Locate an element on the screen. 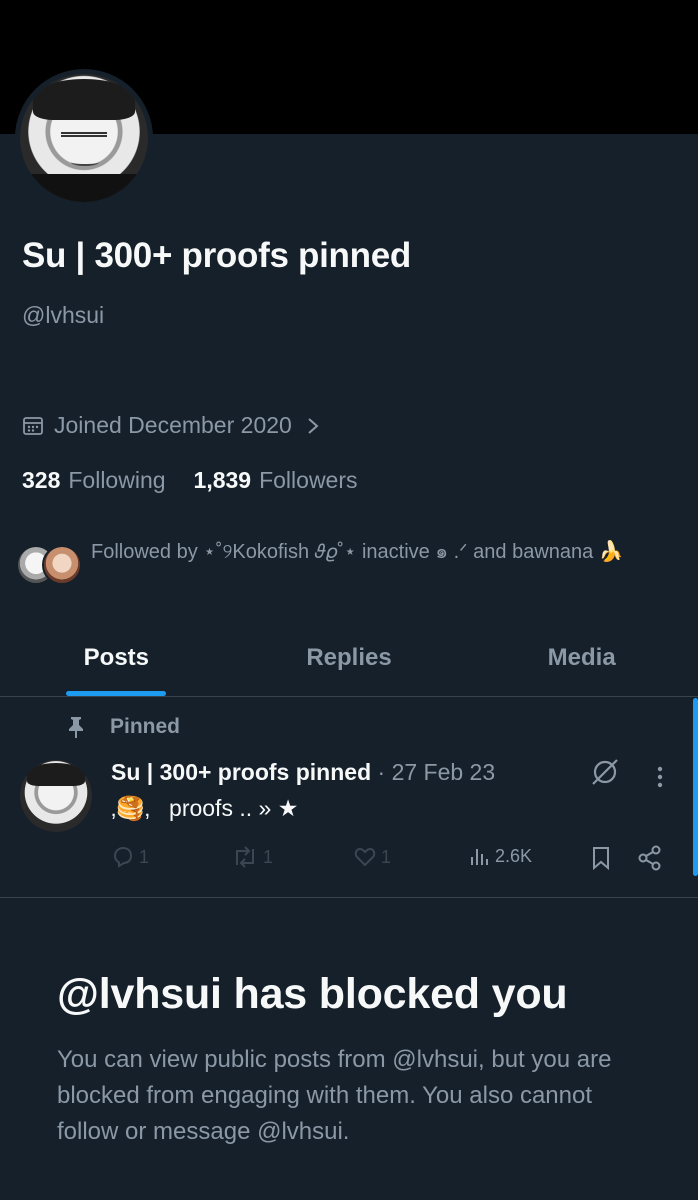  follow-stats: 328 Following 1,839 Followers is located at coordinates (190, 480).